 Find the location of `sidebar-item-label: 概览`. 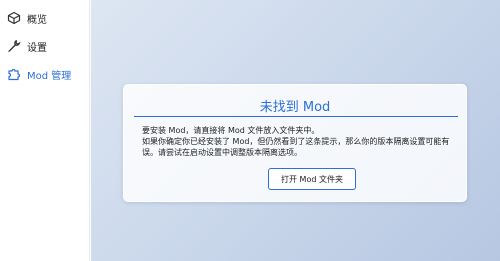

sidebar-item-label: 概览 is located at coordinates (37, 20).